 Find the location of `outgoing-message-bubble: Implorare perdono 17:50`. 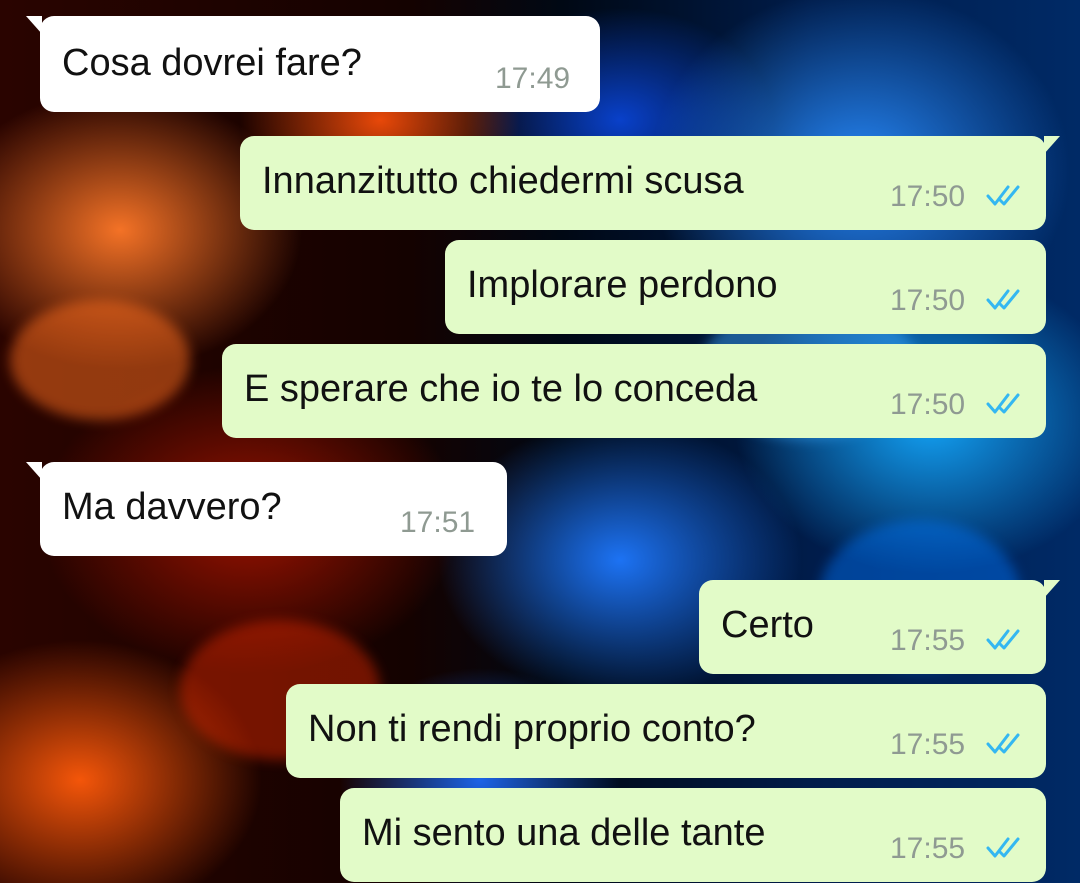

outgoing-message-bubble: Implorare perdono 17:50 is located at coordinates (745, 287).